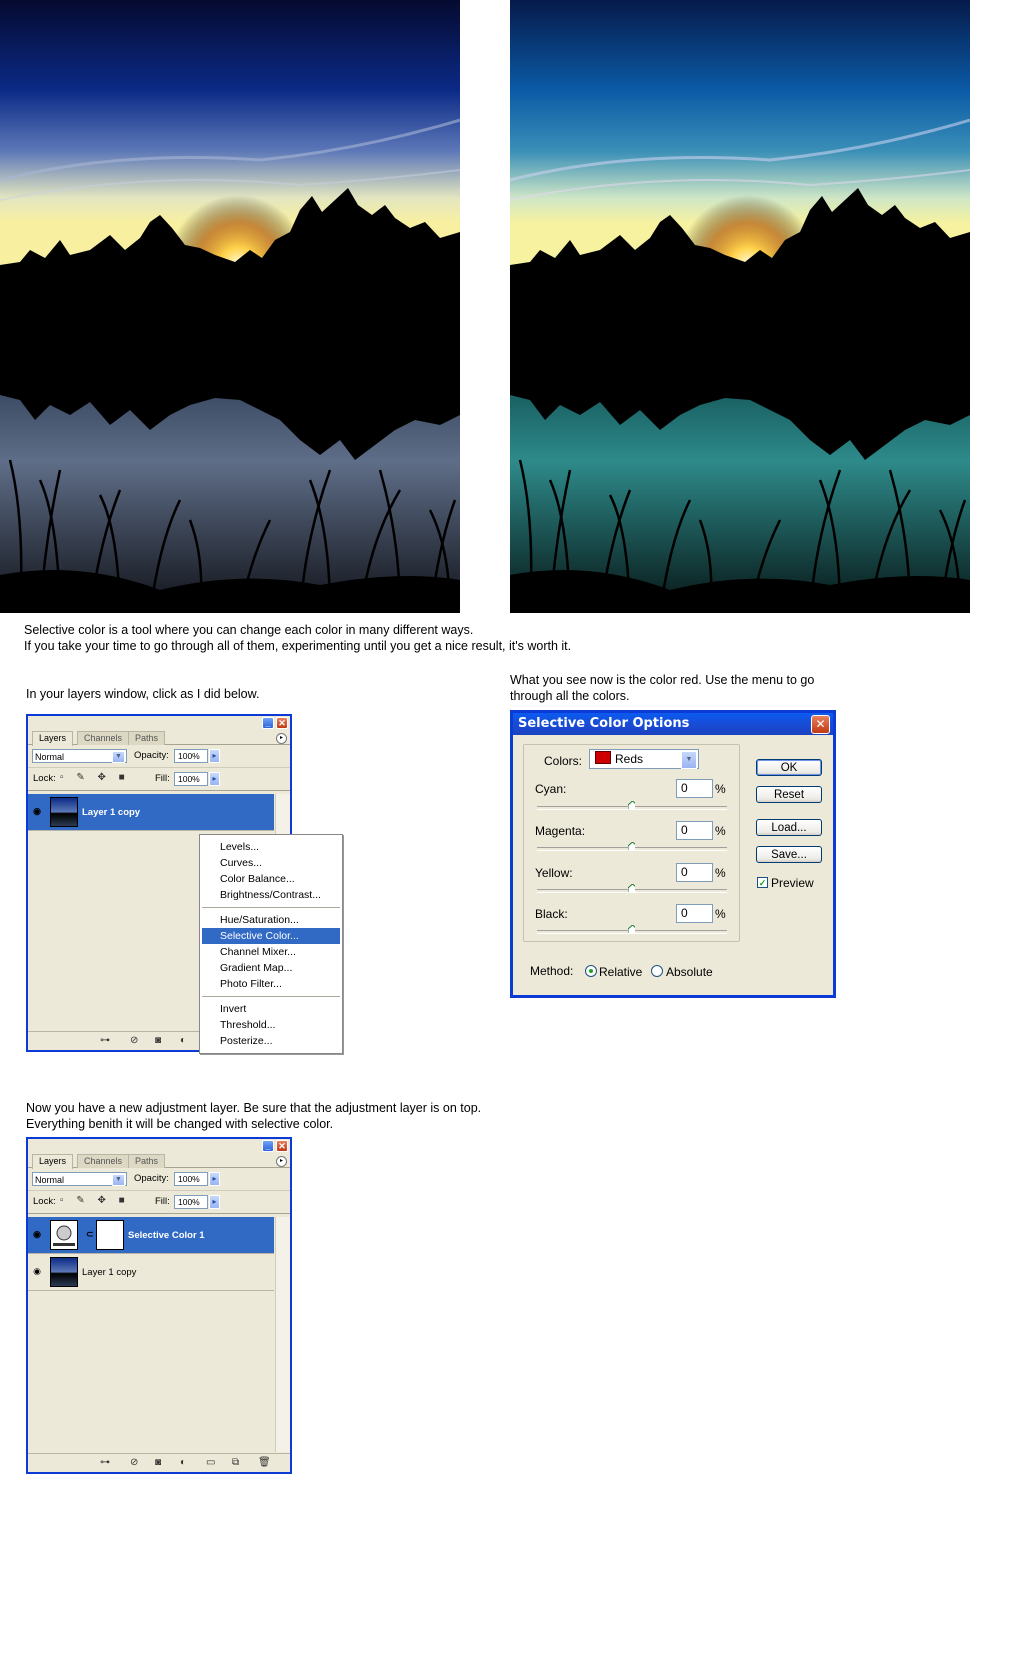  I want to click on panel-tabs: Layers Channels Paths ▸, so click(159, 738).